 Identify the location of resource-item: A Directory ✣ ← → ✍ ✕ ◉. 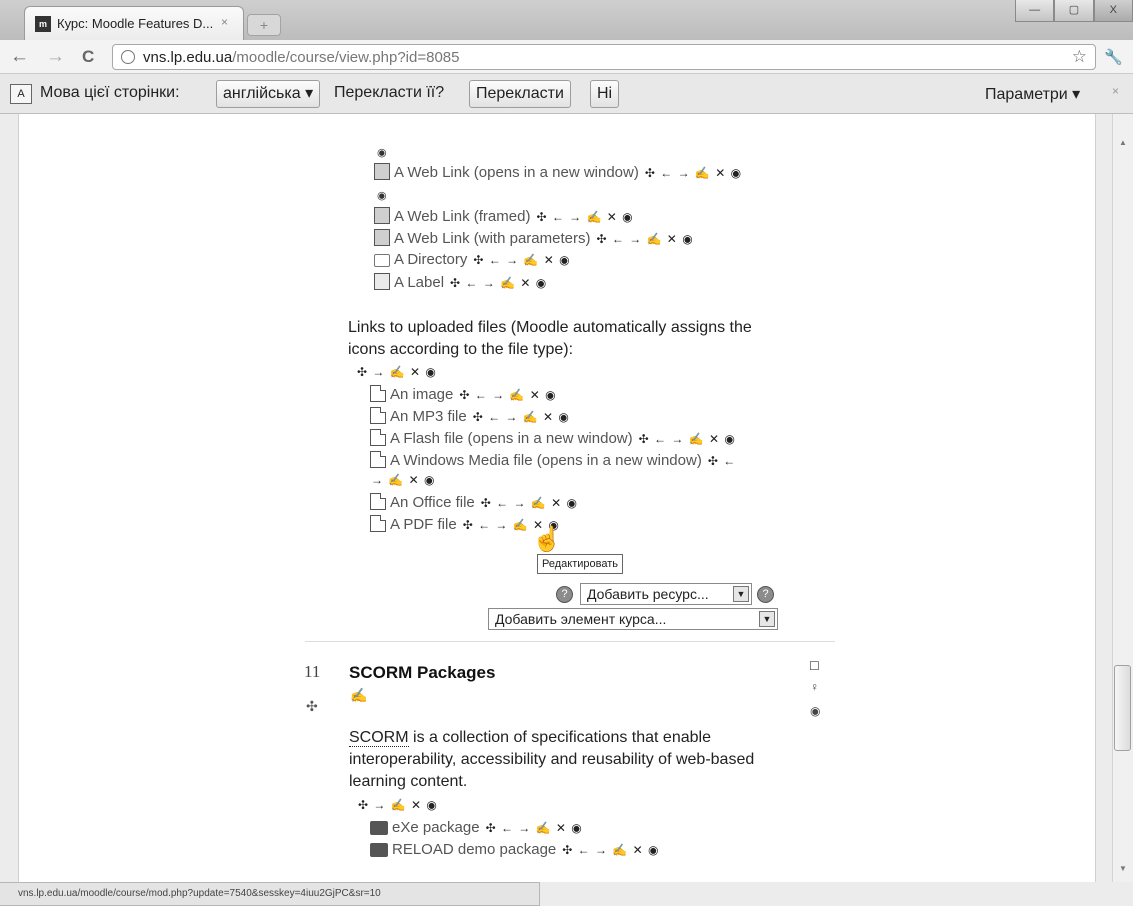
(472, 260).